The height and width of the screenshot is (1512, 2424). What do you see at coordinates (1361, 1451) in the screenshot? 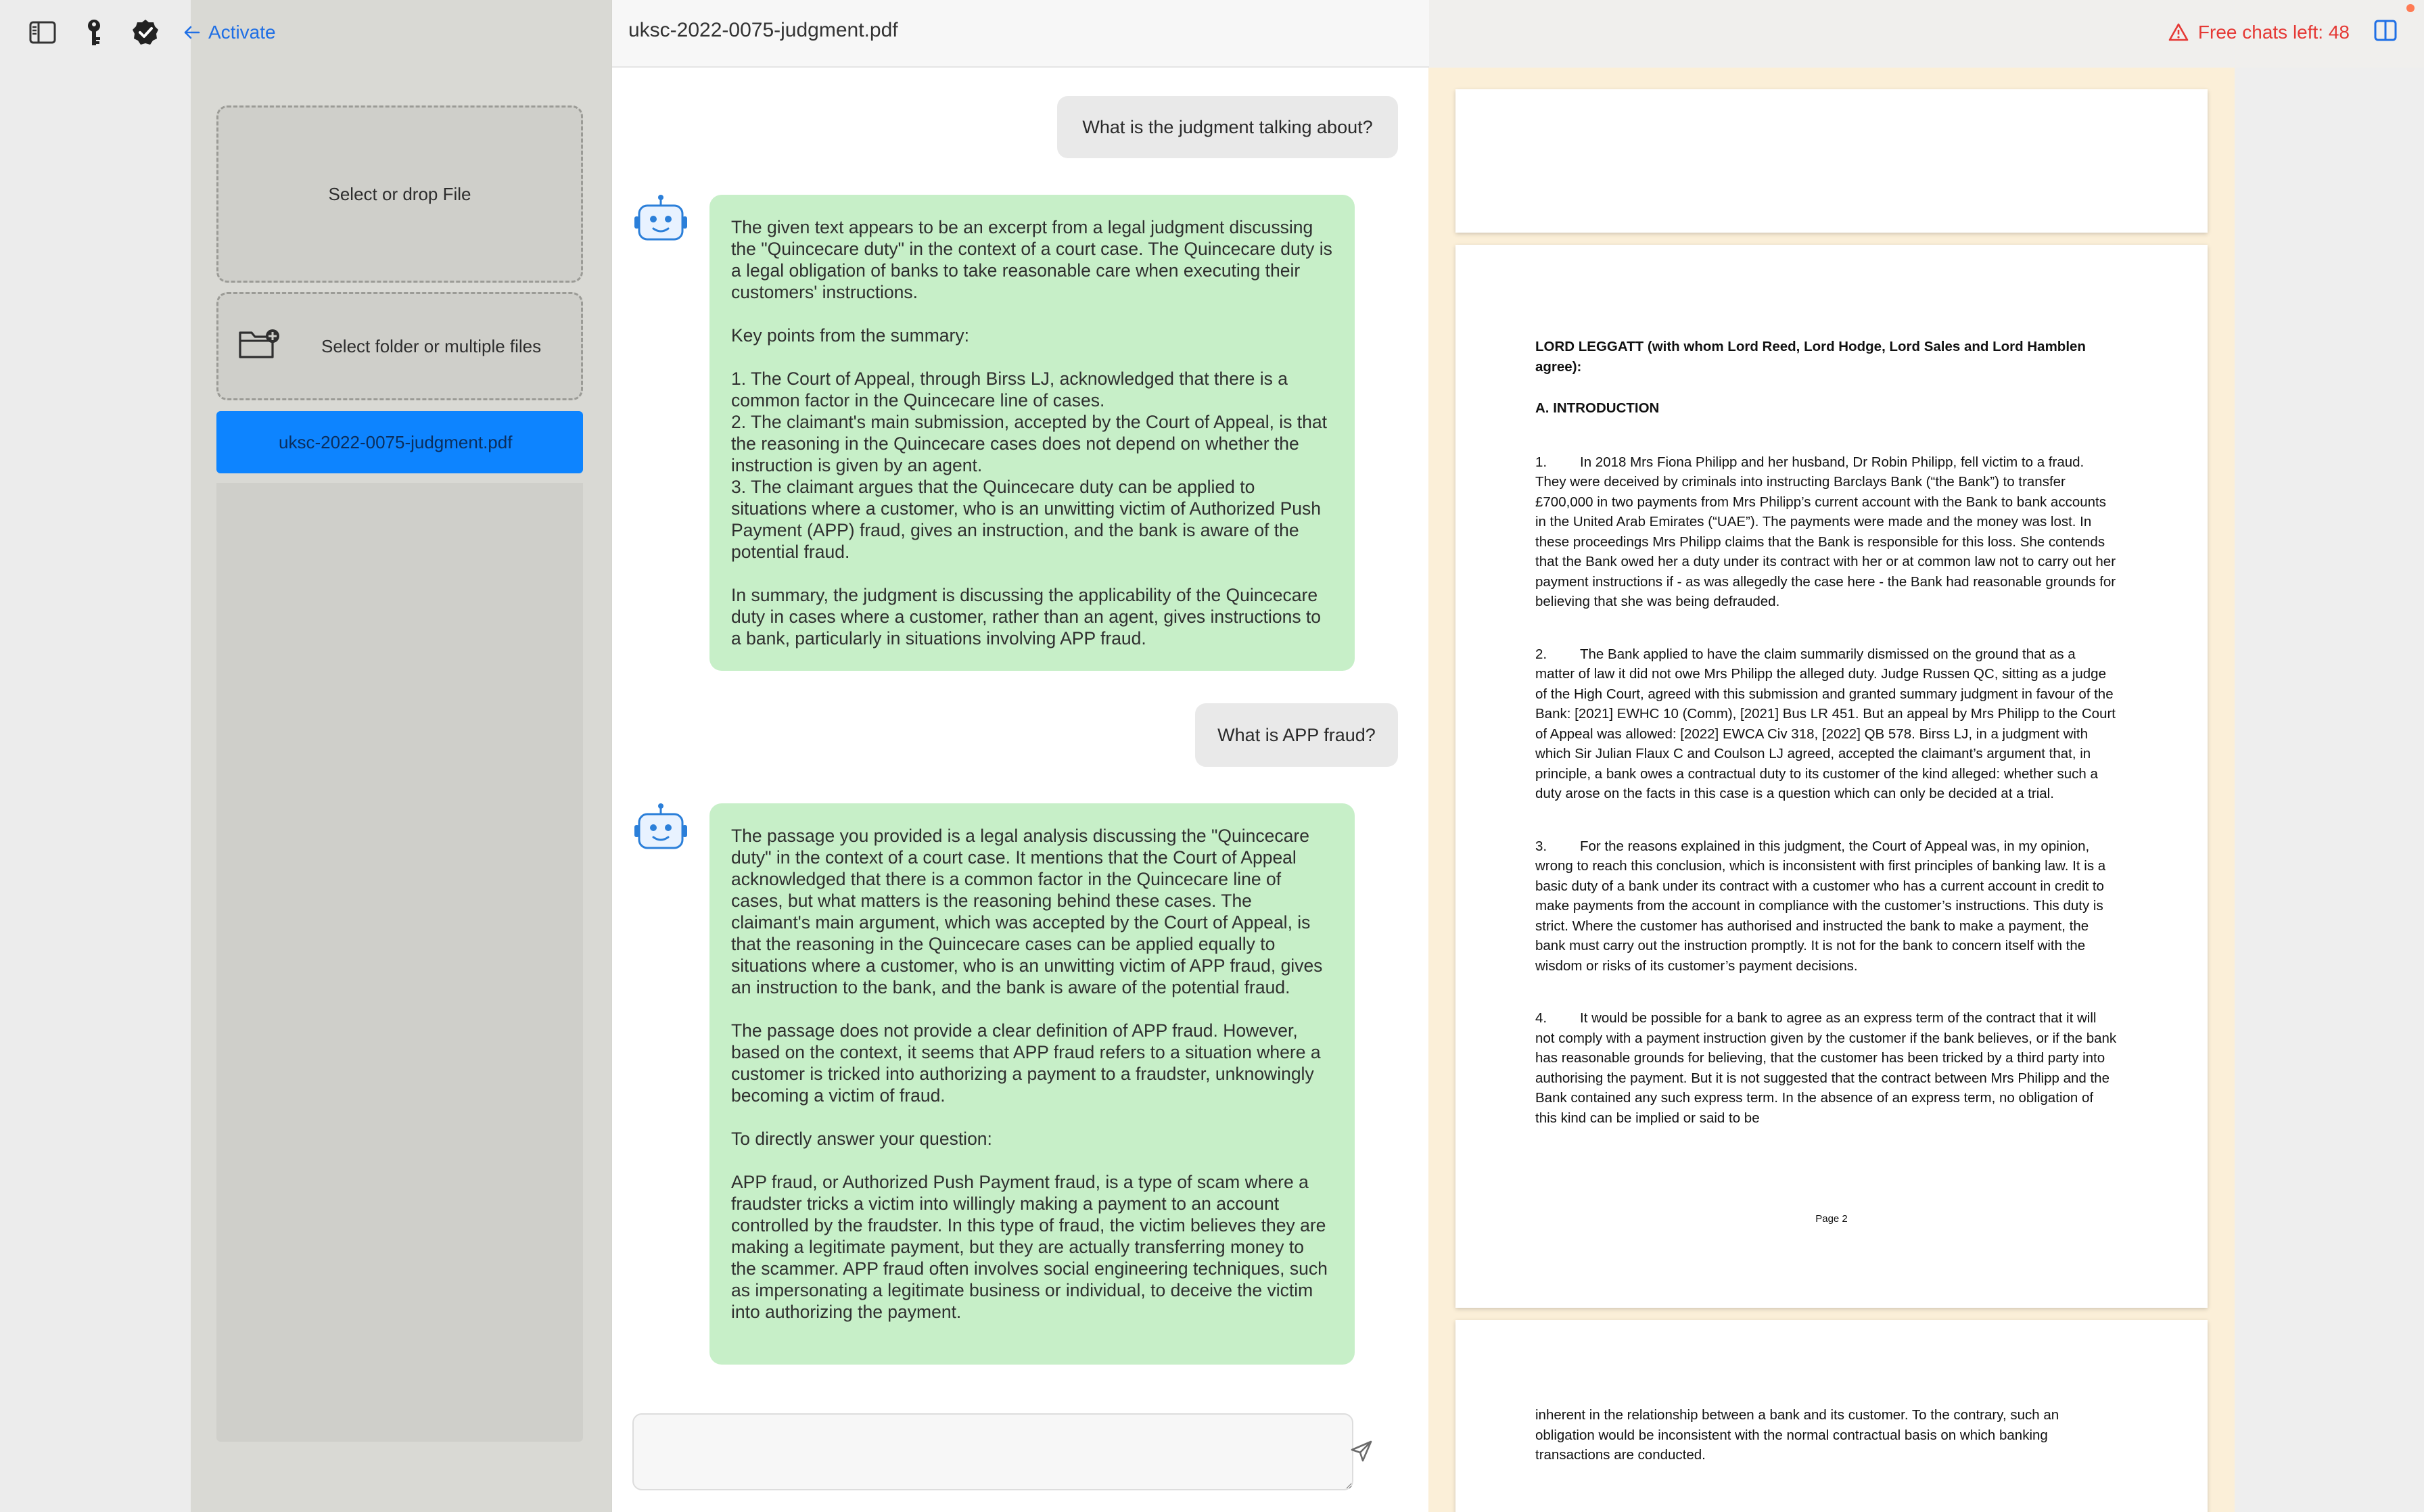
I see `send-icon` at bounding box center [1361, 1451].